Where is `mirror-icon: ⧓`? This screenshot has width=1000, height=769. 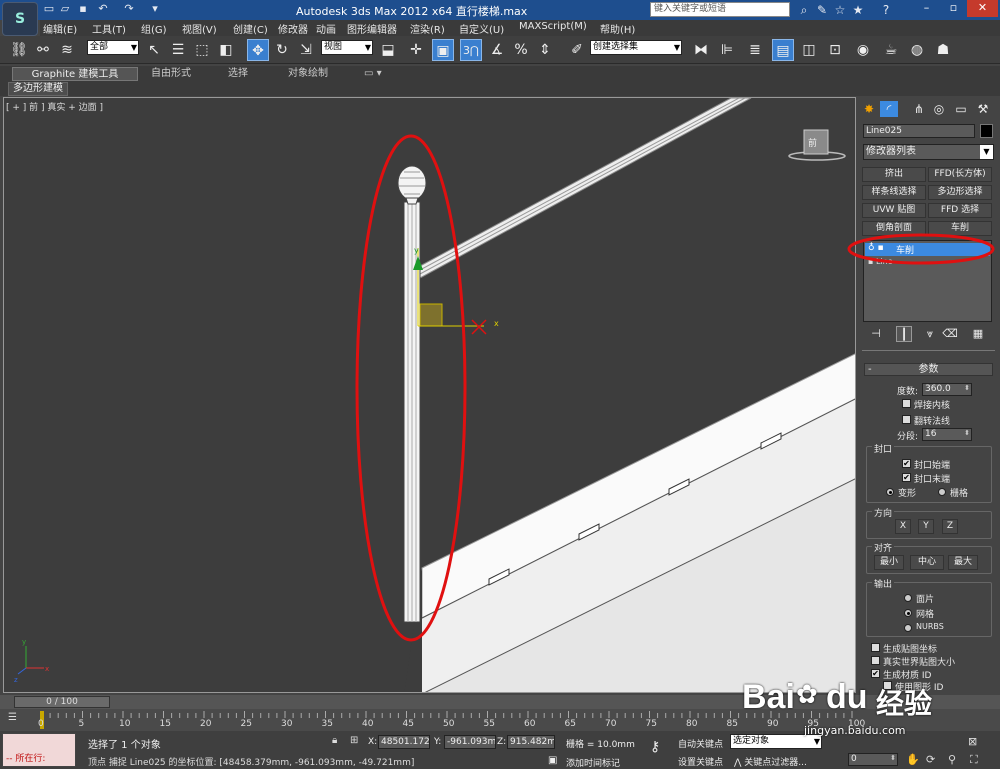
mirror-icon: ⧓ is located at coordinates (701, 50).